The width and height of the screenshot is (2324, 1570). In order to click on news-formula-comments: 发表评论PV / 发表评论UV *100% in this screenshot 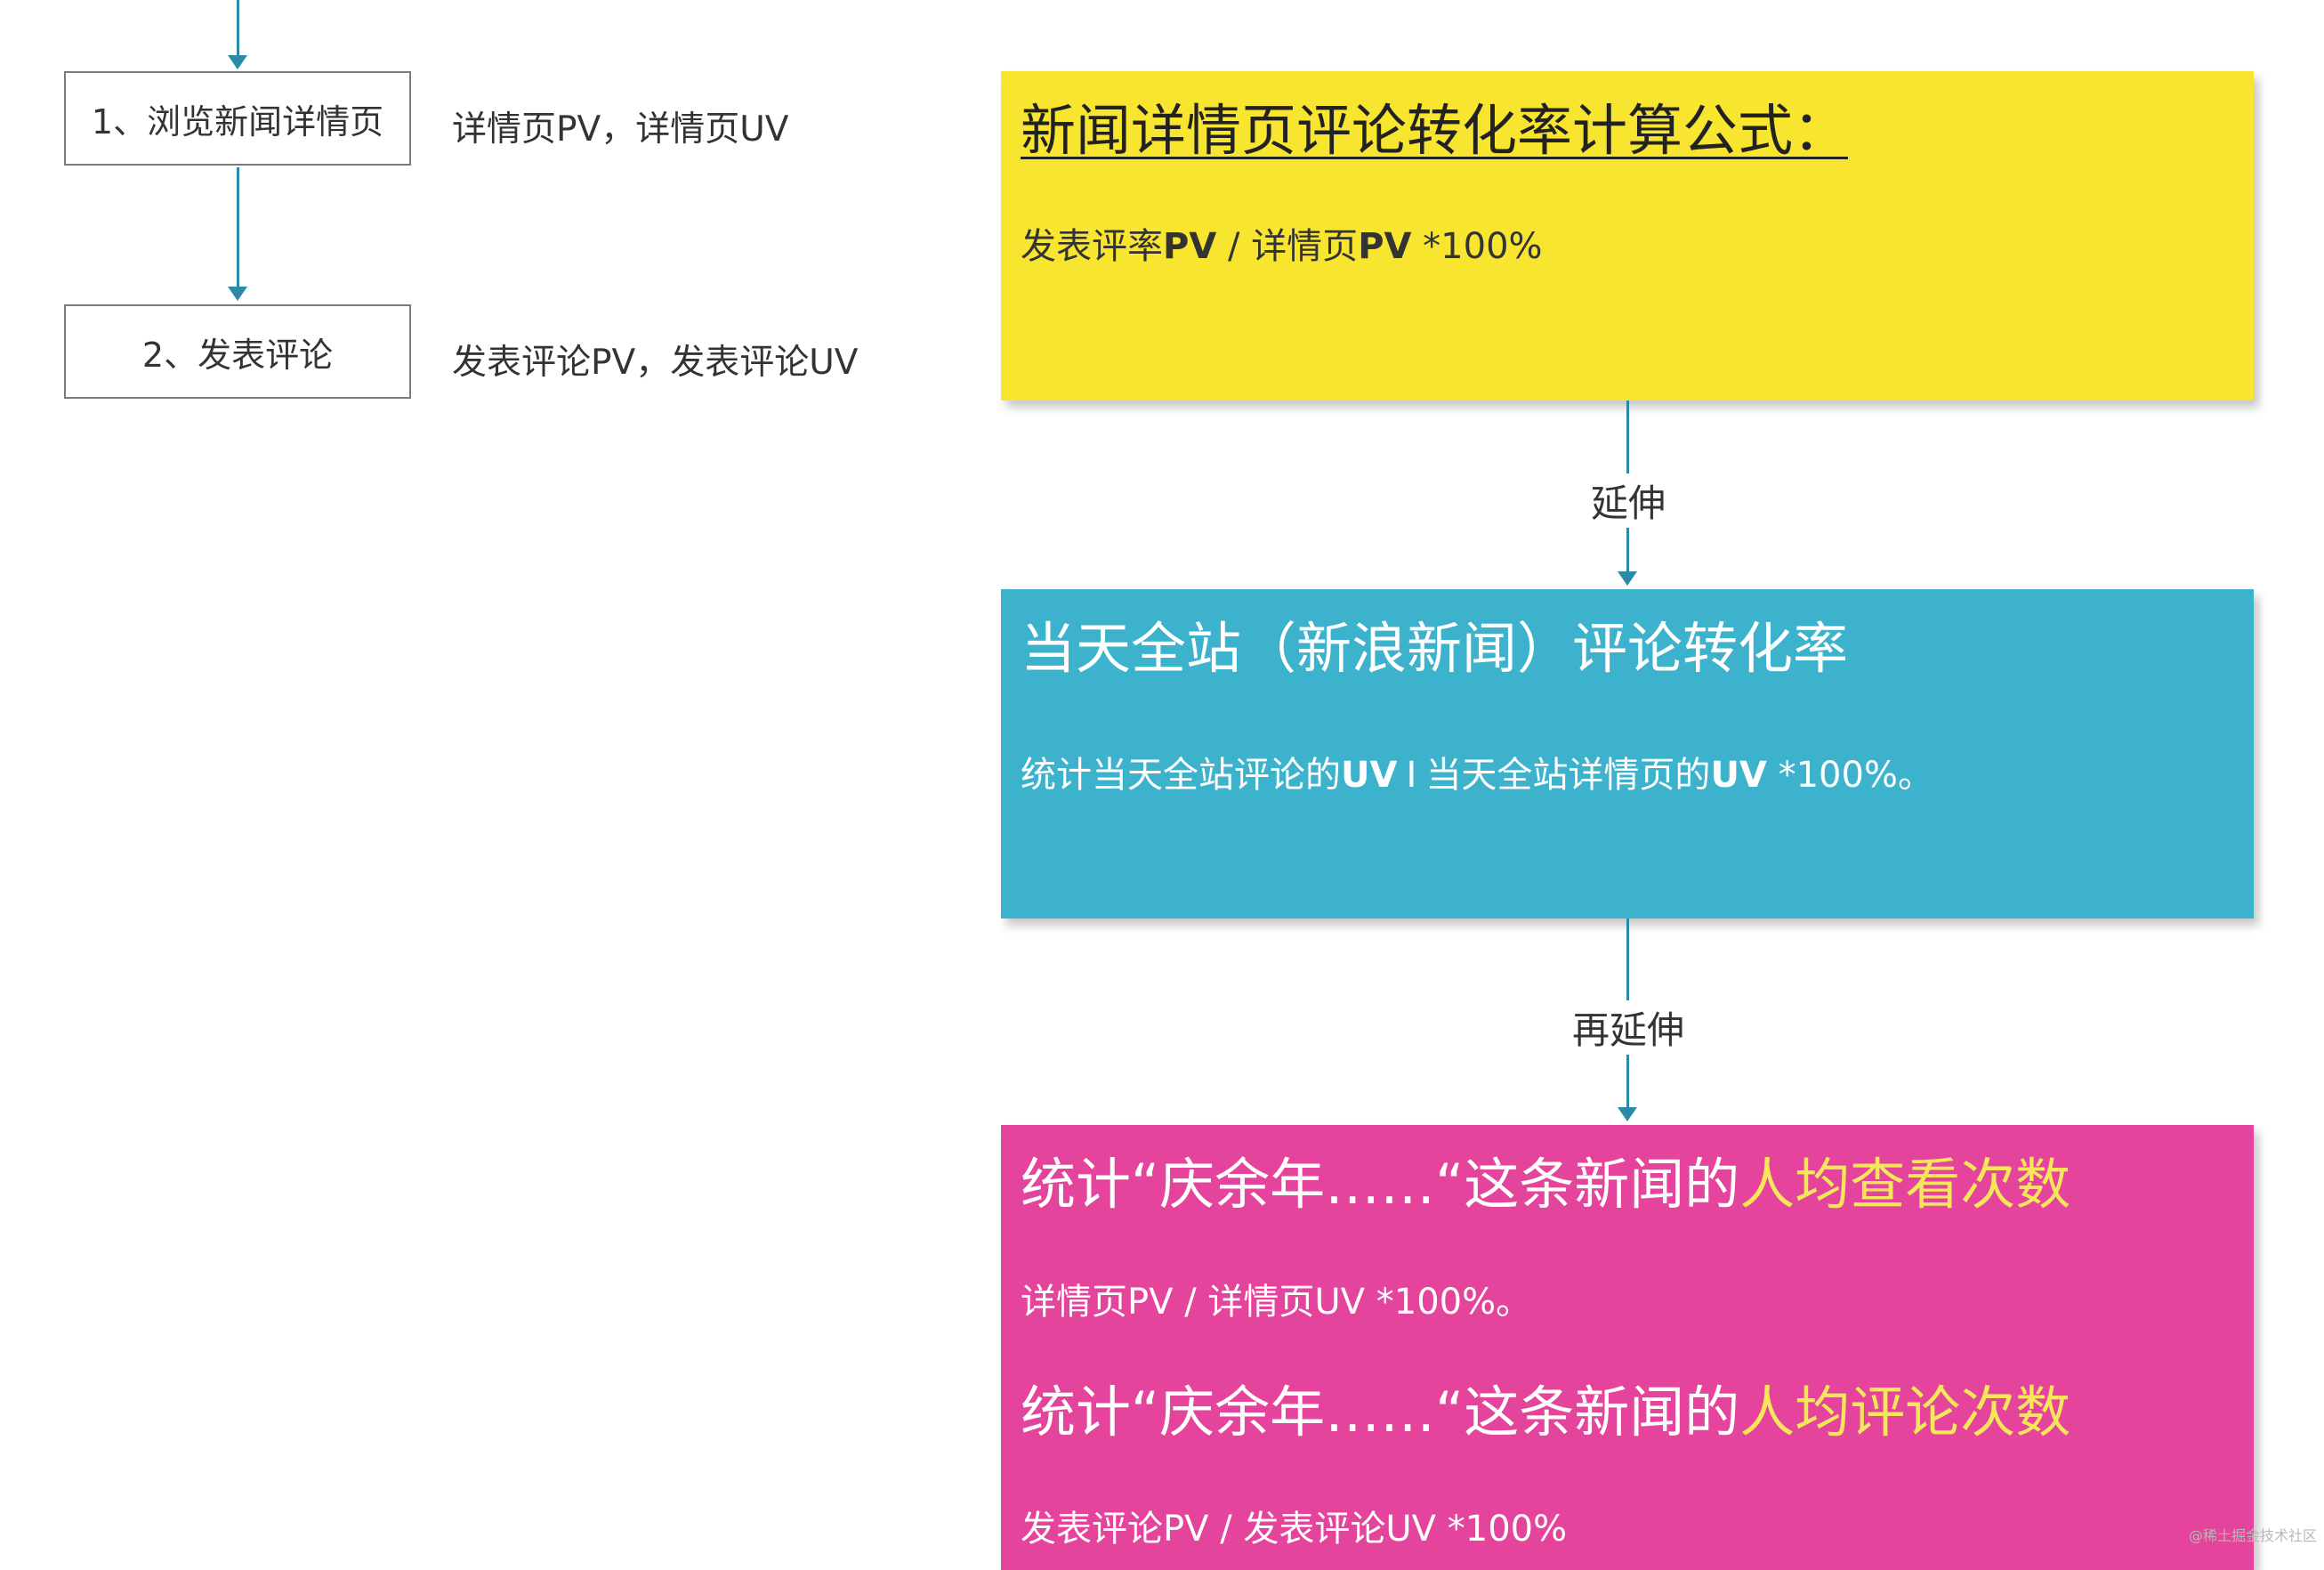, I will do `click(1294, 1529)`.